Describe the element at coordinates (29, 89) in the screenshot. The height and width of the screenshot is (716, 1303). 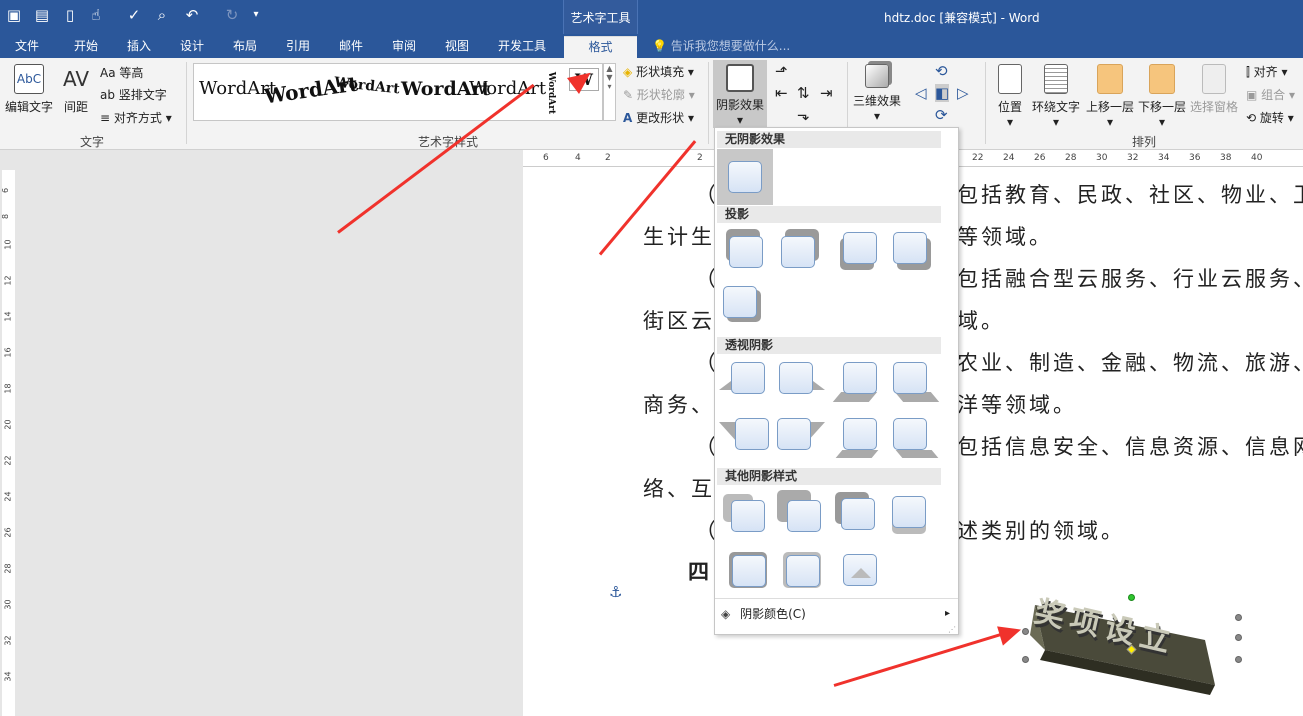
I see `edit-text-button: AbC 编辑文字` at that location.